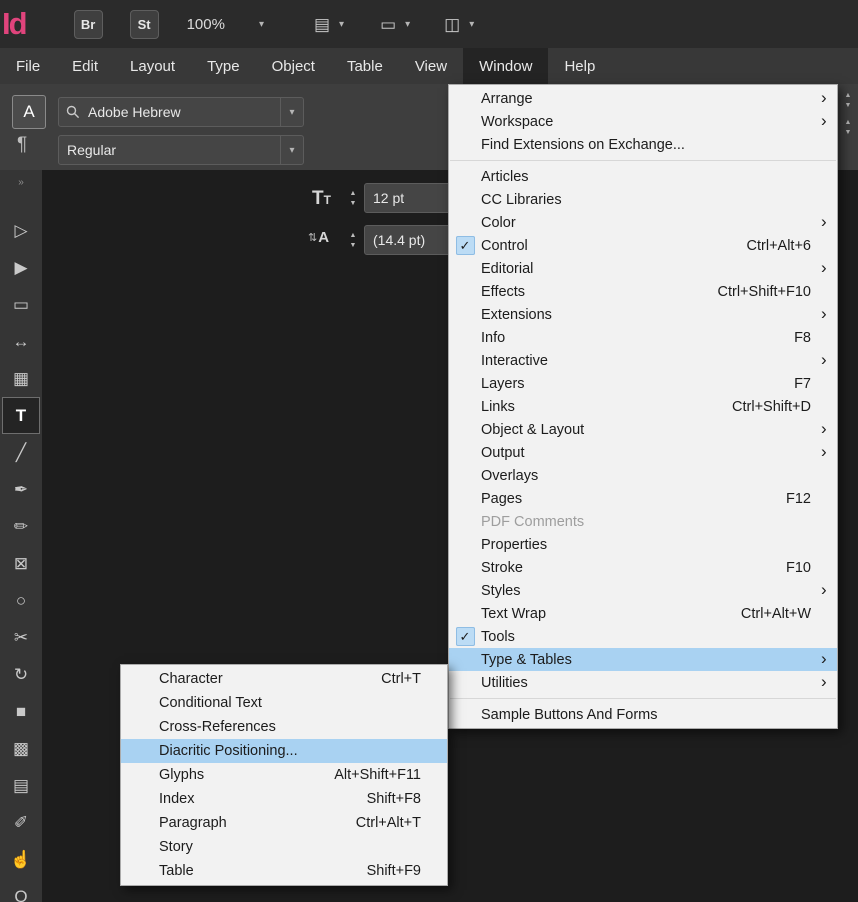 The width and height of the screenshot is (858, 902). I want to click on menu-item-label: Articles, so click(505, 176).